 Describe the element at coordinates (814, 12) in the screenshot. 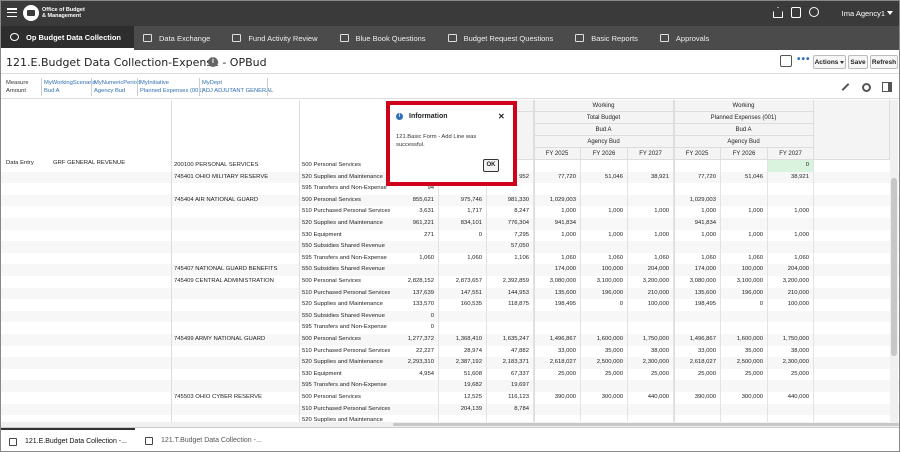

I see `accessibility-icon` at that location.